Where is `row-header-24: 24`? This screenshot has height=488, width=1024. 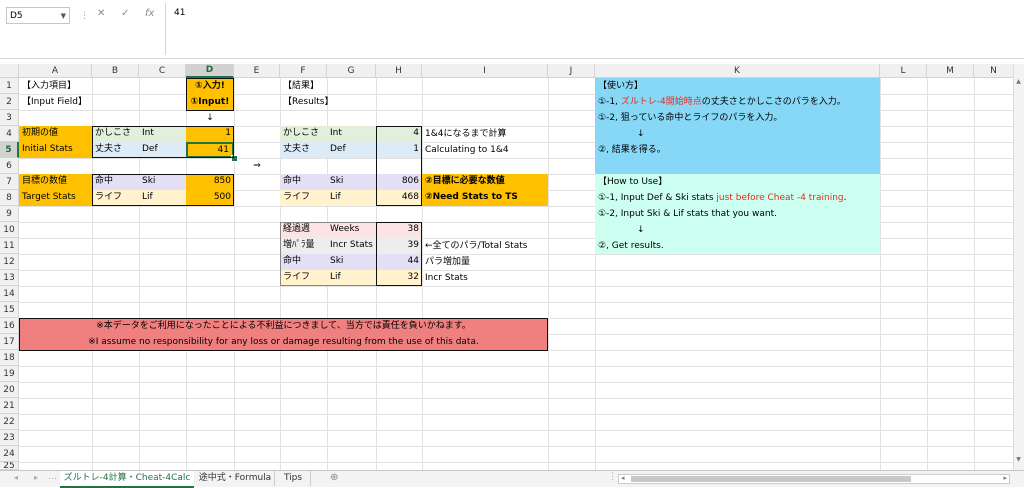
row-header-24: 24 is located at coordinates (9, 454).